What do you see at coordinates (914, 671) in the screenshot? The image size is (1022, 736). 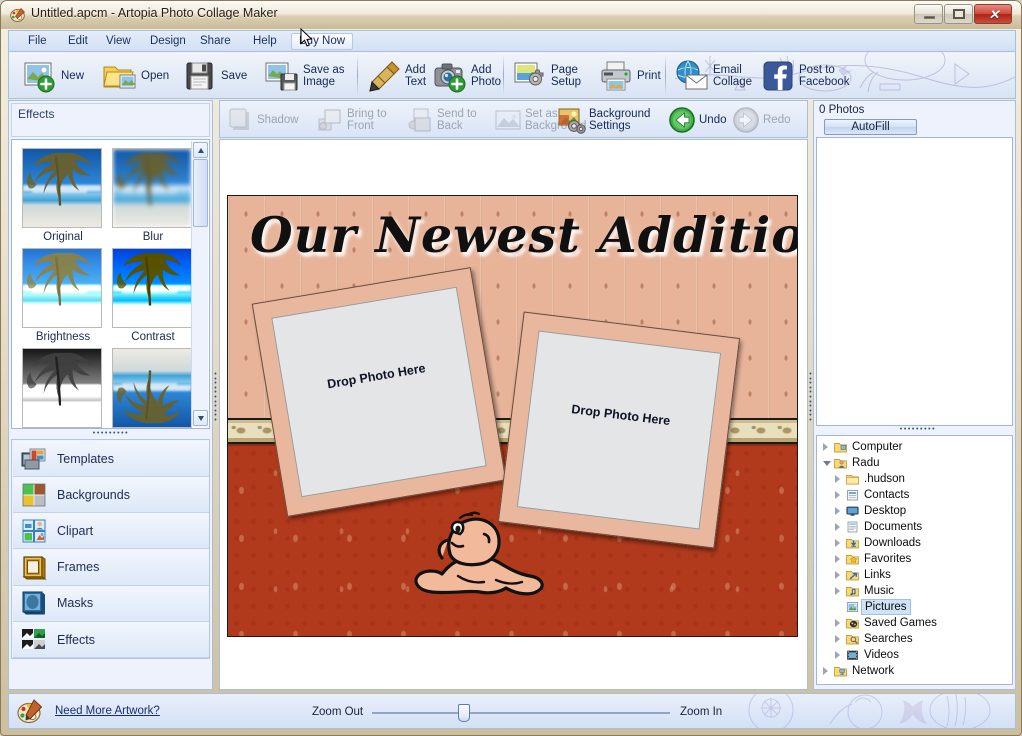 I see `tree-node-network: Network` at bounding box center [914, 671].